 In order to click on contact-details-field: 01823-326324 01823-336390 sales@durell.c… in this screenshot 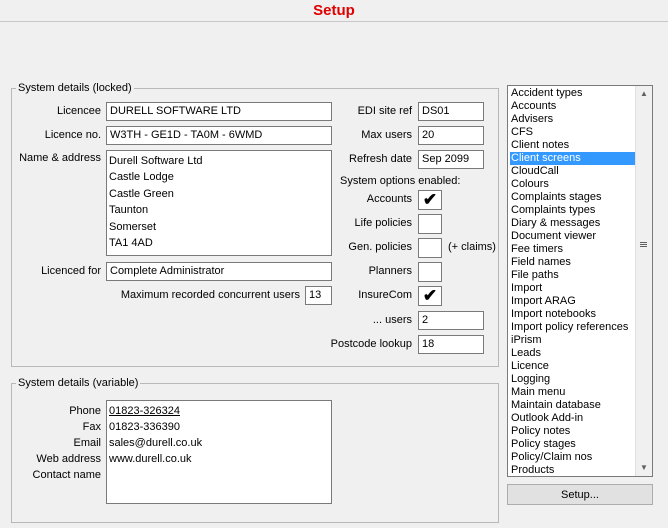, I will do `click(219, 452)`.